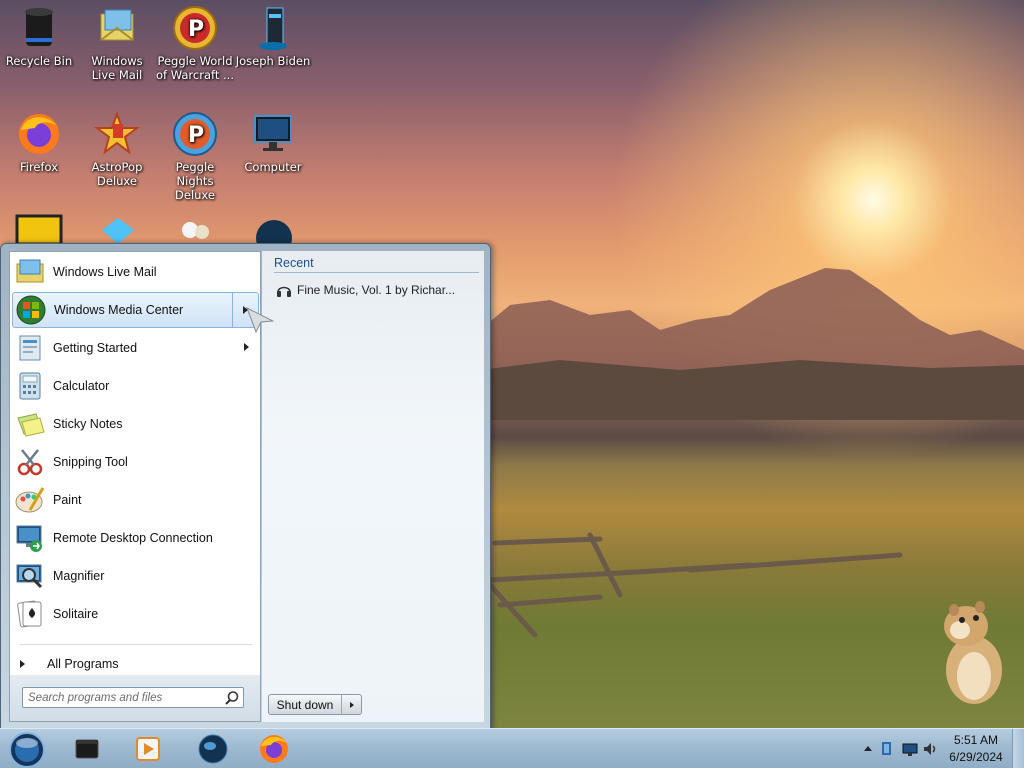  I want to click on media-center-icon, so click(31, 310).